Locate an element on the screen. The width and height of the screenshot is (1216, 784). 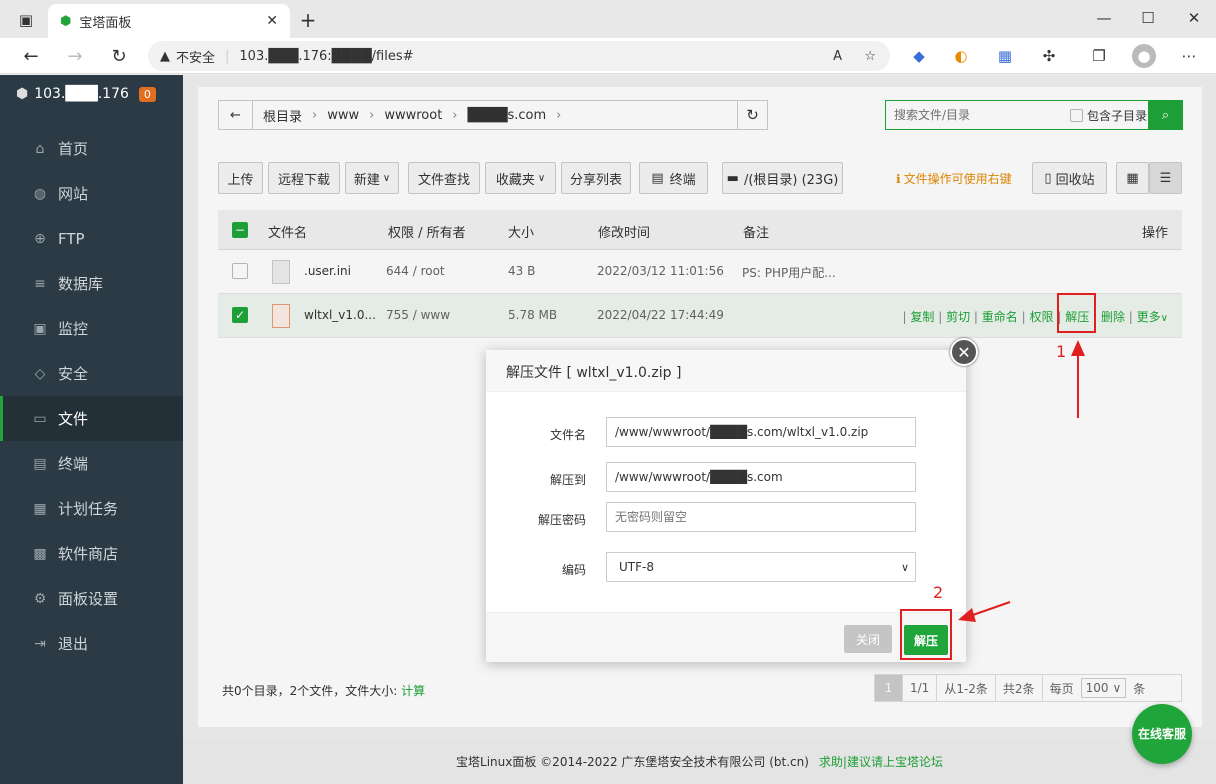
calendar-icon: ▦ is located at coordinates (40, 508).